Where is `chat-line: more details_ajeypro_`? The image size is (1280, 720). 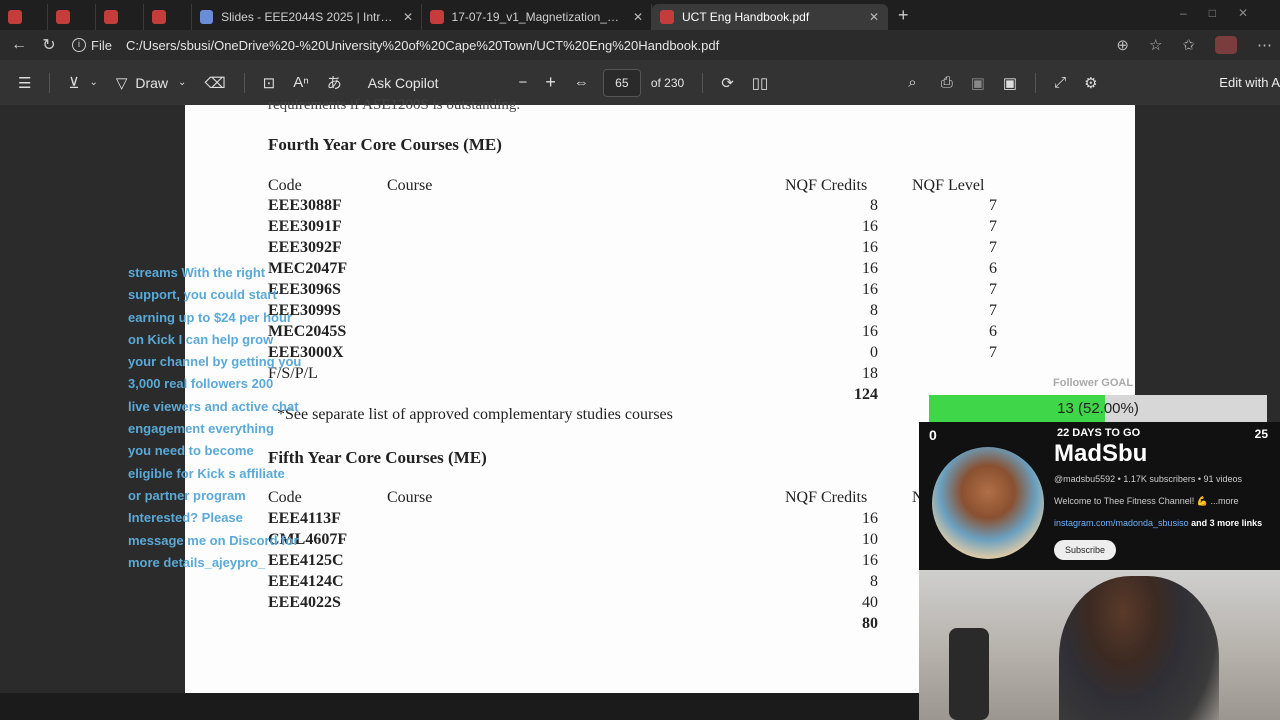
chat-line: more details_ajeypro_ is located at coordinates (197, 562).